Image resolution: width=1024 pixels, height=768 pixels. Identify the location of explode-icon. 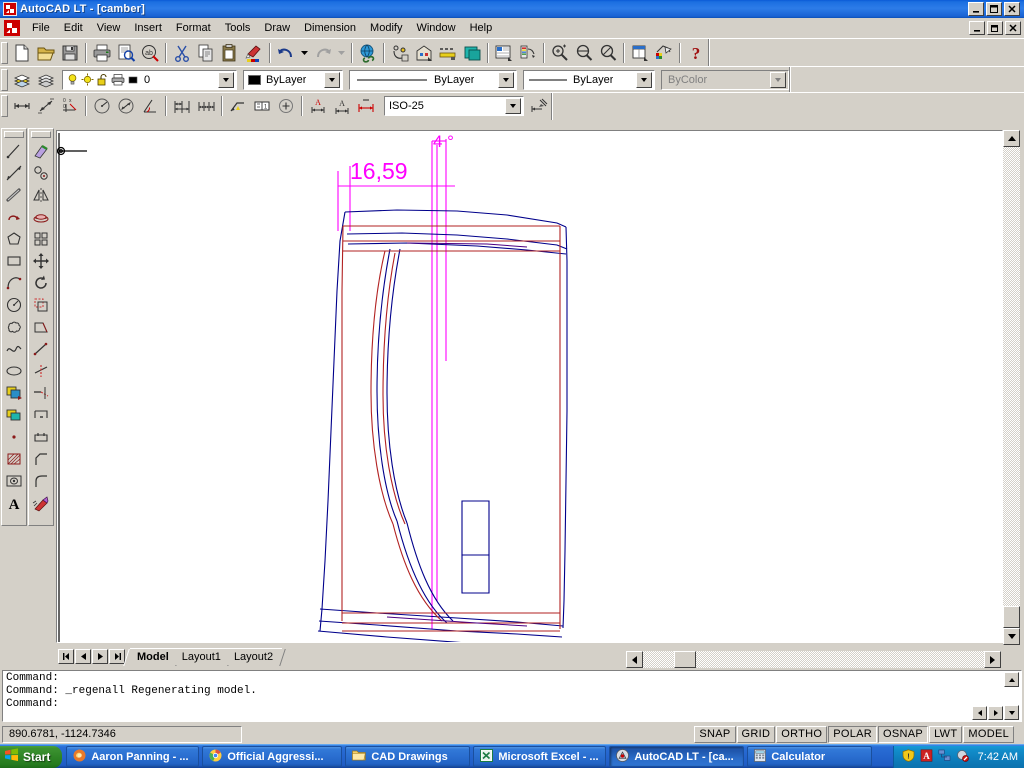
(40, 503).